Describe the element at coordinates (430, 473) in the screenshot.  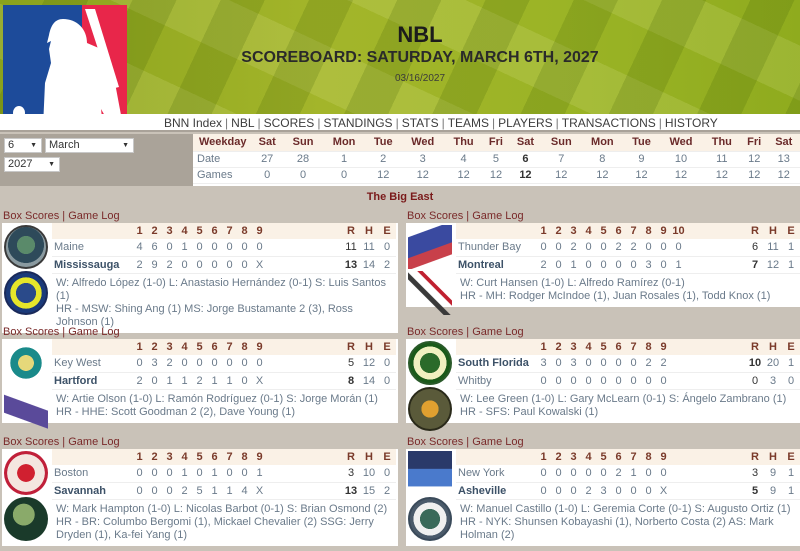
I see `new-york-logo-icon` at that location.